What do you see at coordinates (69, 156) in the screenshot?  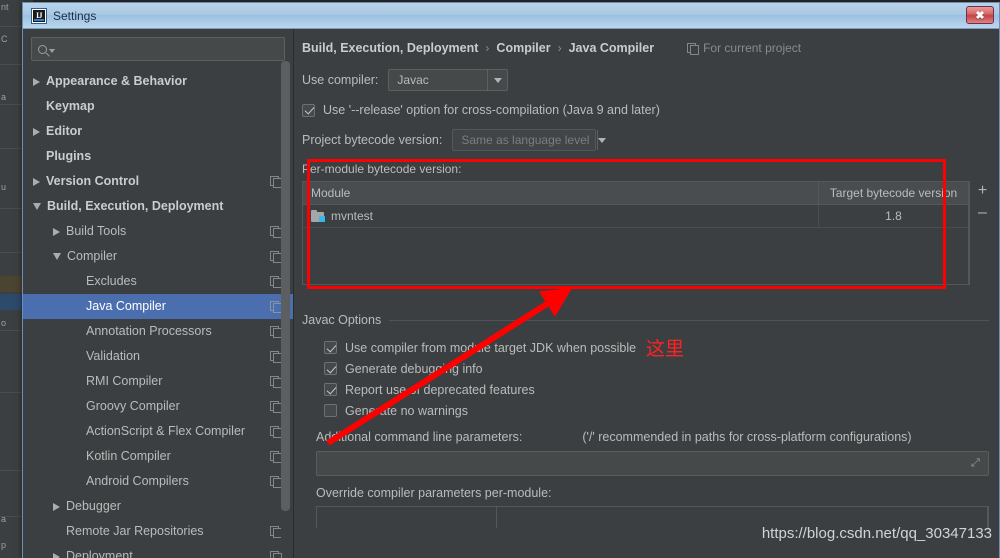 I see `sidebar-item-label: Plugins` at bounding box center [69, 156].